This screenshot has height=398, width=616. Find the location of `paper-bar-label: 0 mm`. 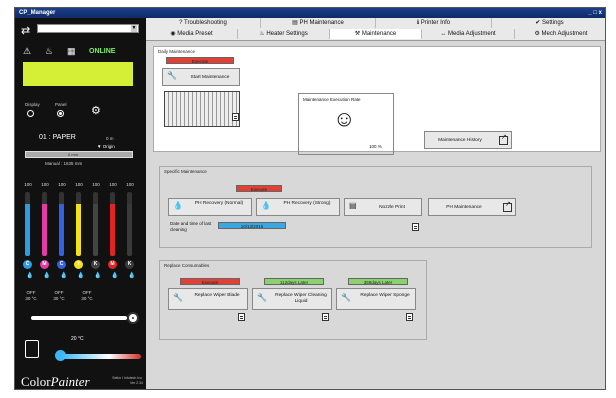

paper-bar-label: 0 mm is located at coordinates (73, 154).